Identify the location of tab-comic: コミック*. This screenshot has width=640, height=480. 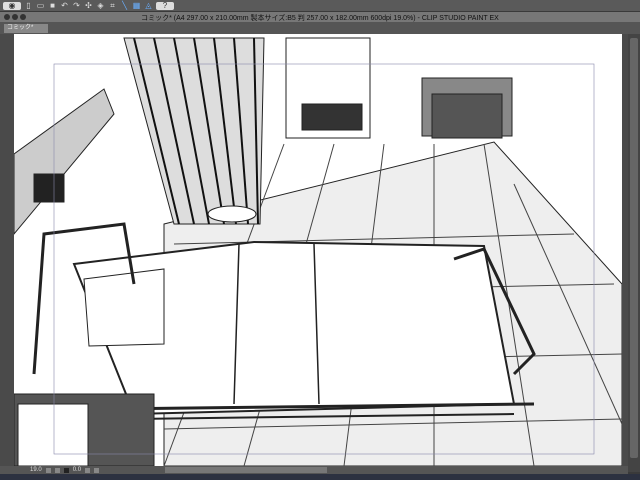
(26, 28).